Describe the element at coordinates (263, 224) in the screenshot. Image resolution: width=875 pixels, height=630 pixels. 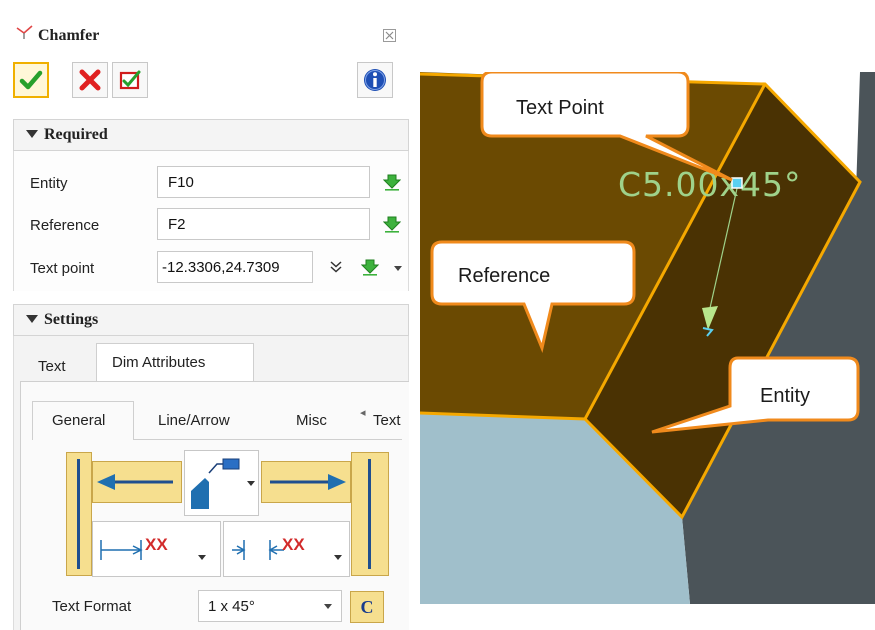
I see `reference-field: F2` at that location.